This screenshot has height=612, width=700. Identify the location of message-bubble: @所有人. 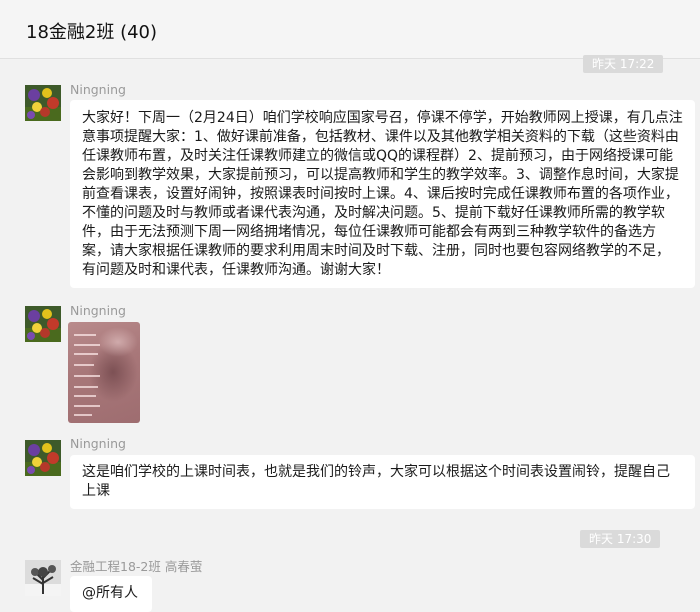
(111, 594).